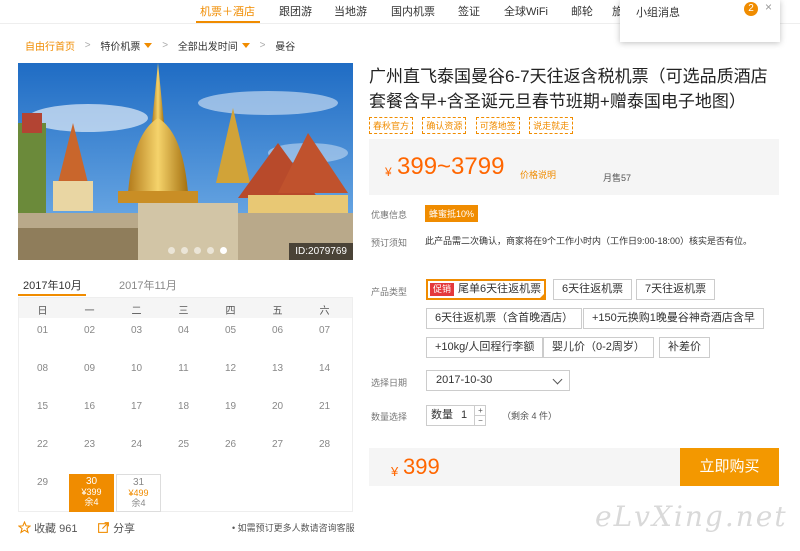 The height and width of the screenshot is (551, 800). Describe the element at coordinates (324, 330) in the screenshot. I see `calendar-day: 07` at that location.